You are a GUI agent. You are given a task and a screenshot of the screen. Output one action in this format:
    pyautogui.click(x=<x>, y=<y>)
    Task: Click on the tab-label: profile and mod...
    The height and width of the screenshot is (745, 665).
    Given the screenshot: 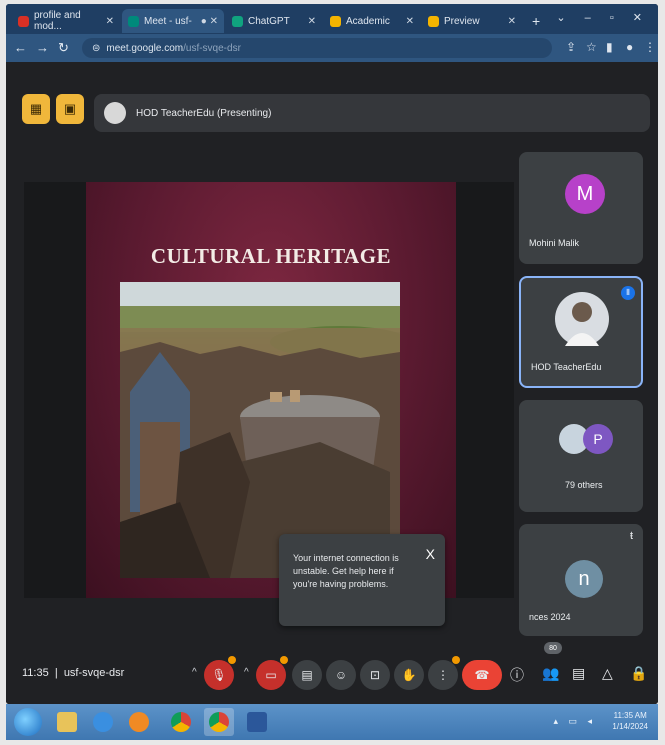 What is the action you would take?
    pyautogui.click(x=57, y=21)
    